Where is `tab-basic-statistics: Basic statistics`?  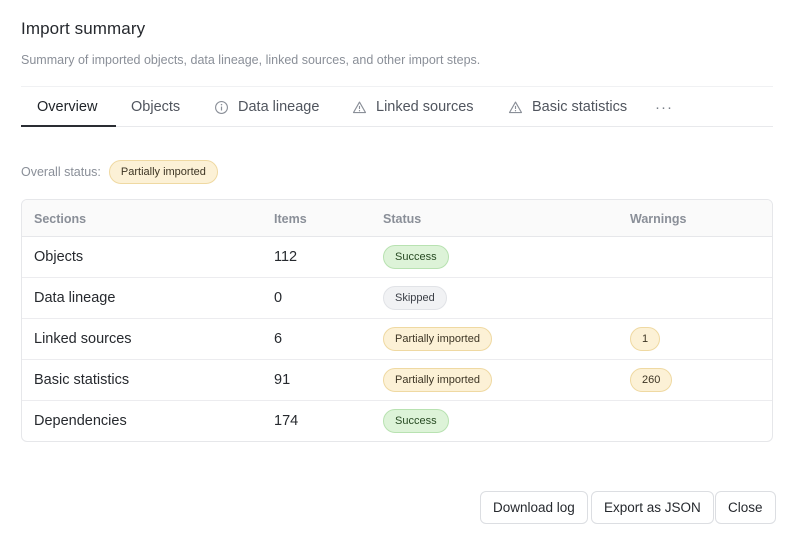 tab-basic-statistics: Basic statistics is located at coordinates (567, 107).